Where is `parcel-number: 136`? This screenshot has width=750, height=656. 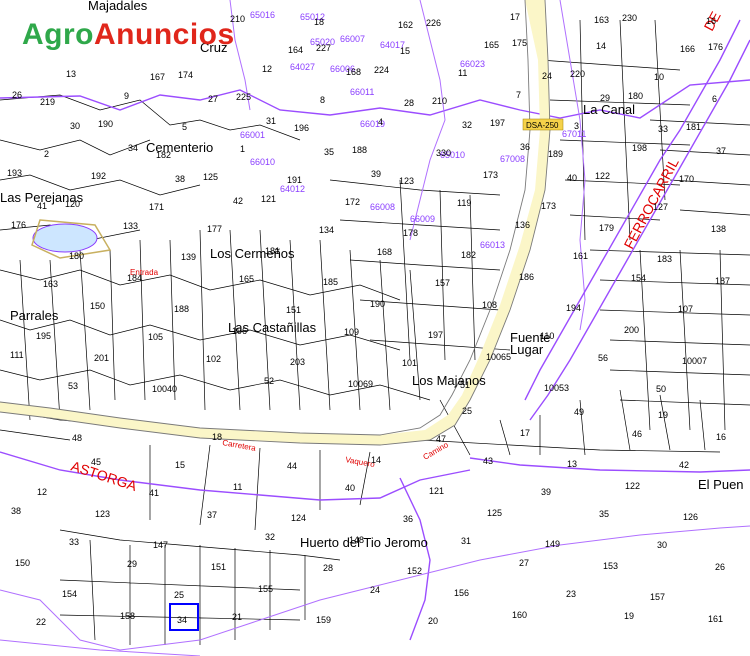 parcel-number: 136 is located at coordinates (522, 225).